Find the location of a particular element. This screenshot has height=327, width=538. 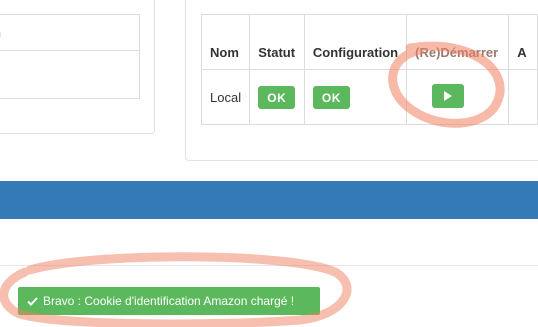

play-icon is located at coordinates (448, 95).